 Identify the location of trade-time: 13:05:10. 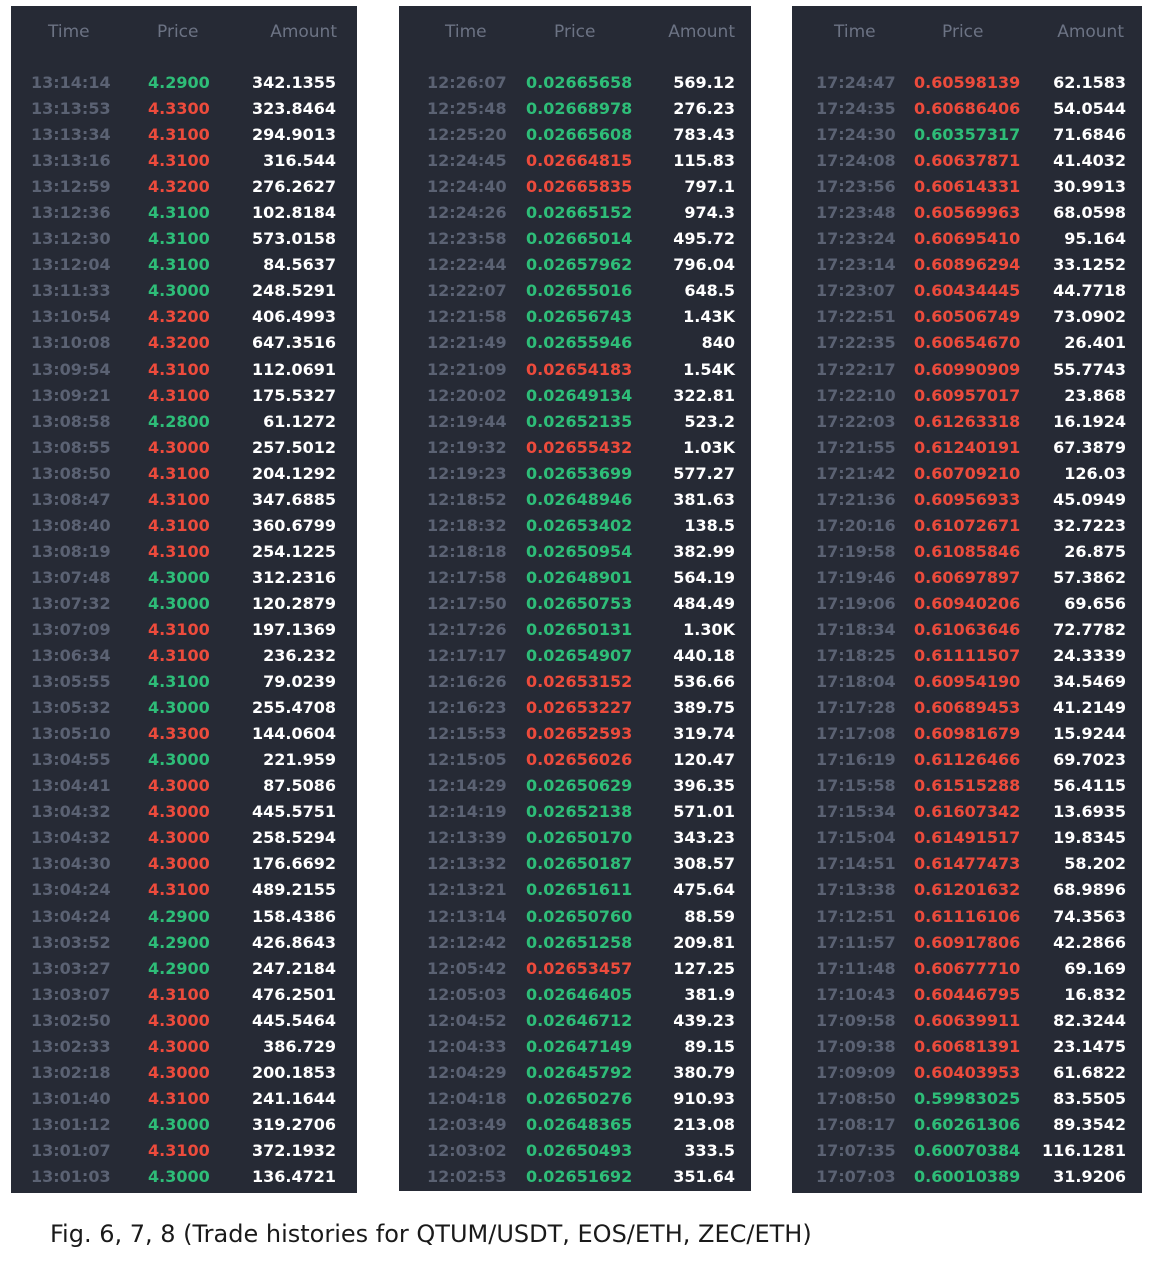
(71, 734).